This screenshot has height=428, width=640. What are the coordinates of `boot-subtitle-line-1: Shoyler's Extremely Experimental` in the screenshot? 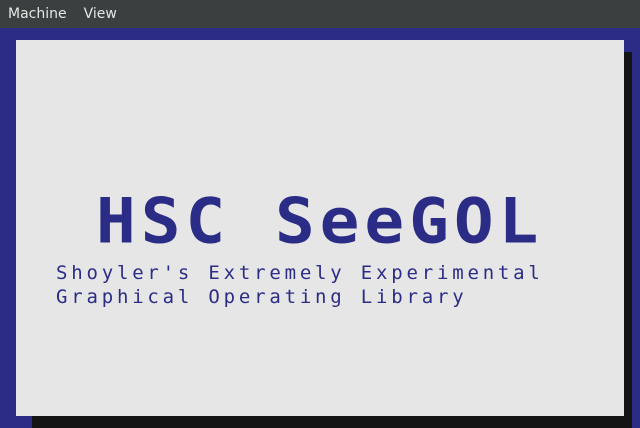 It's located at (300, 273).